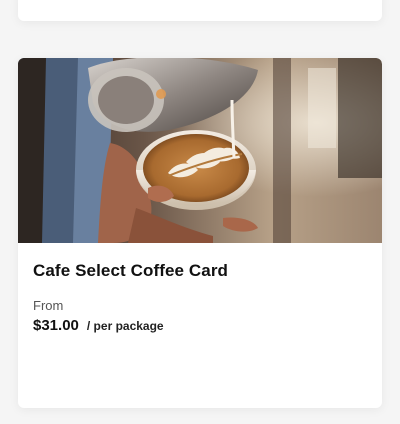  Describe the element at coordinates (131, 270) in the screenshot. I see `product-title: Cafe Select Coffee Card` at that location.